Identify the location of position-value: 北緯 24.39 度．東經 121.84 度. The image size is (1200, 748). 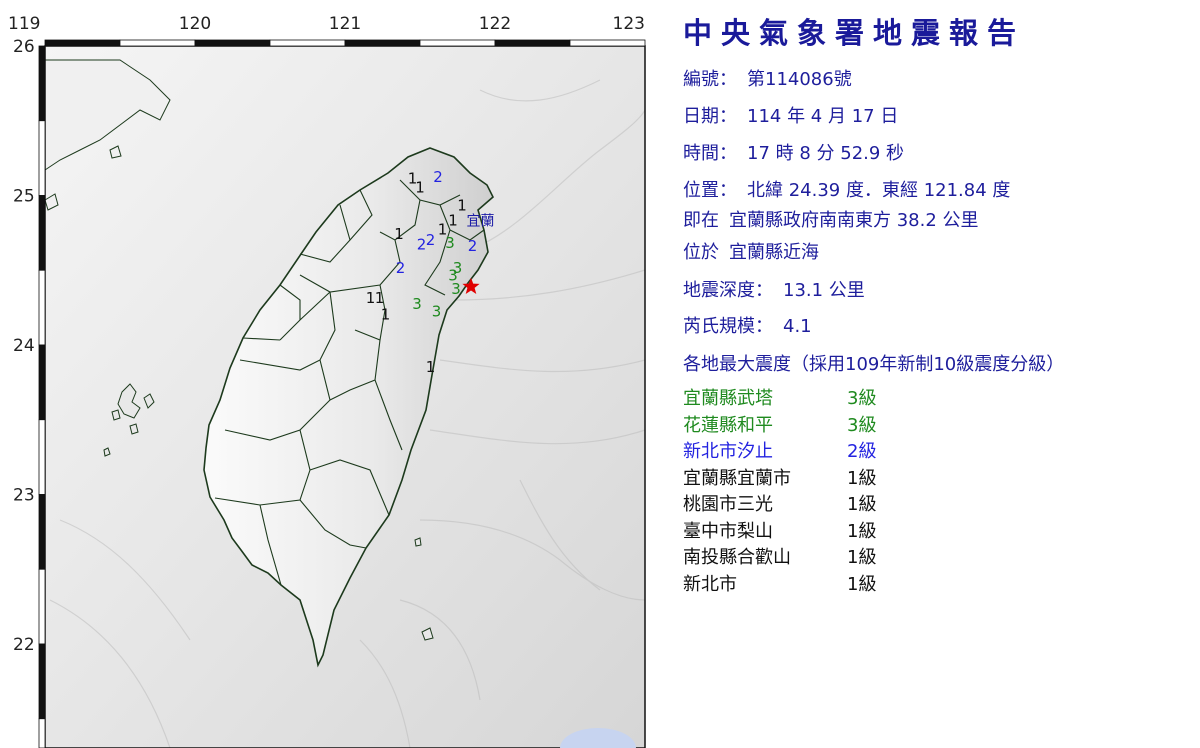
(879, 190).